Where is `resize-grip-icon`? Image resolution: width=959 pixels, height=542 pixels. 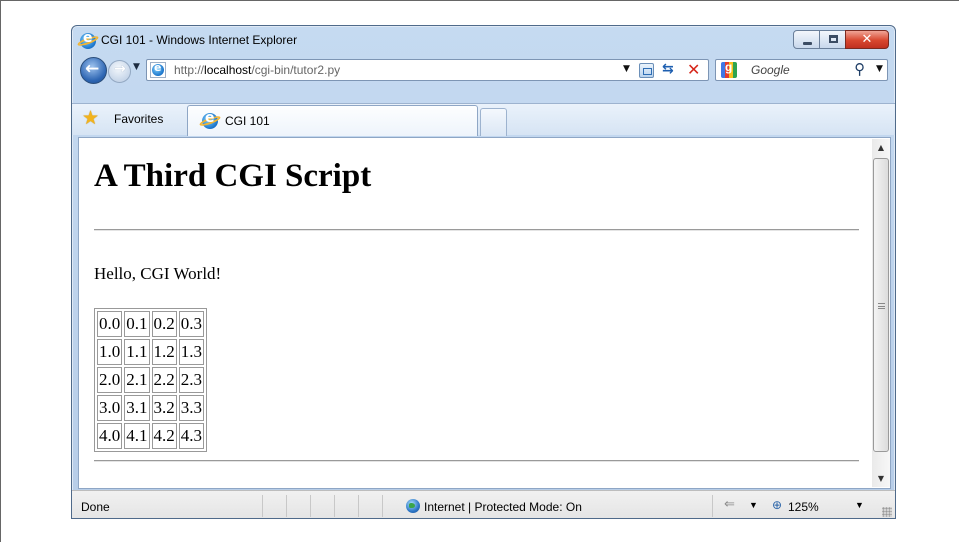 resize-grip-icon is located at coordinates (887, 512).